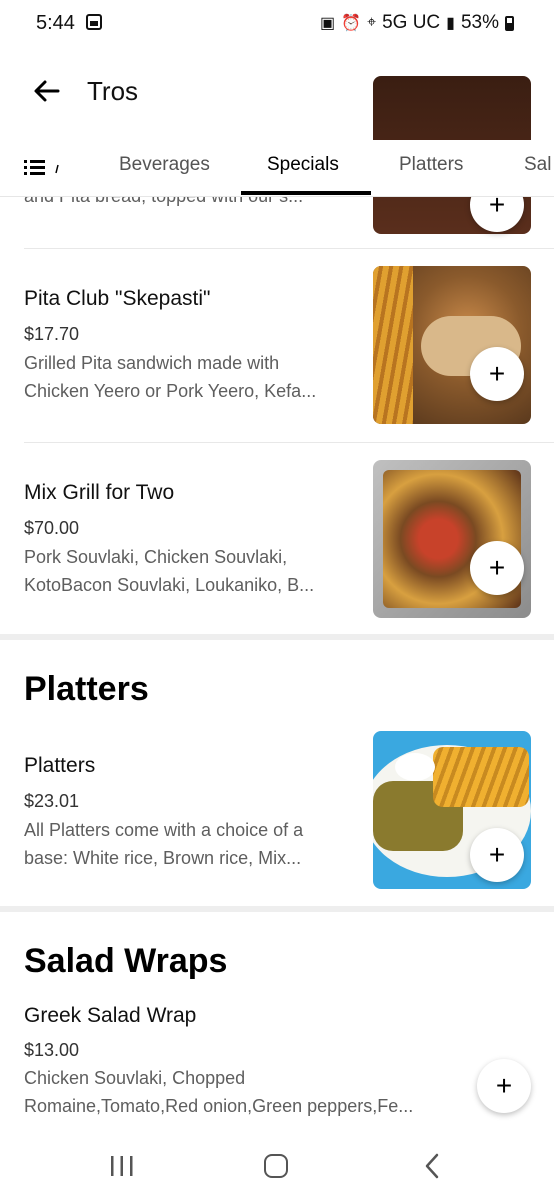 This screenshot has width=554, height=1200. Describe the element at coordinates (372, 22) in the screenshot. I see `location-icon: ⌖` at that location.